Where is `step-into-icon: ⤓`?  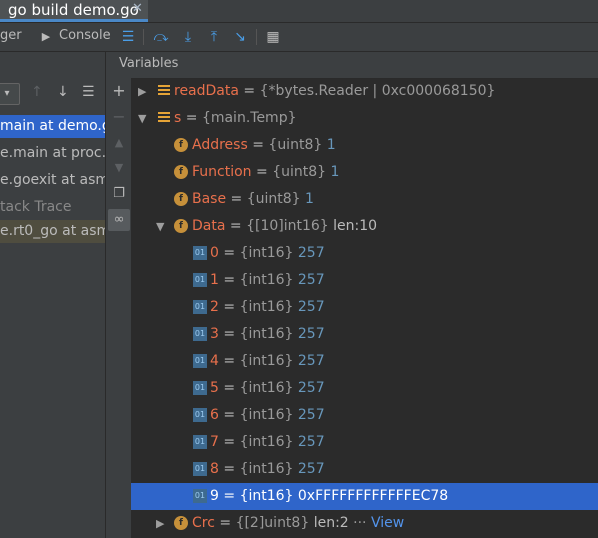
step-into-icon: ⤓ is located at coordinates (188, 37).